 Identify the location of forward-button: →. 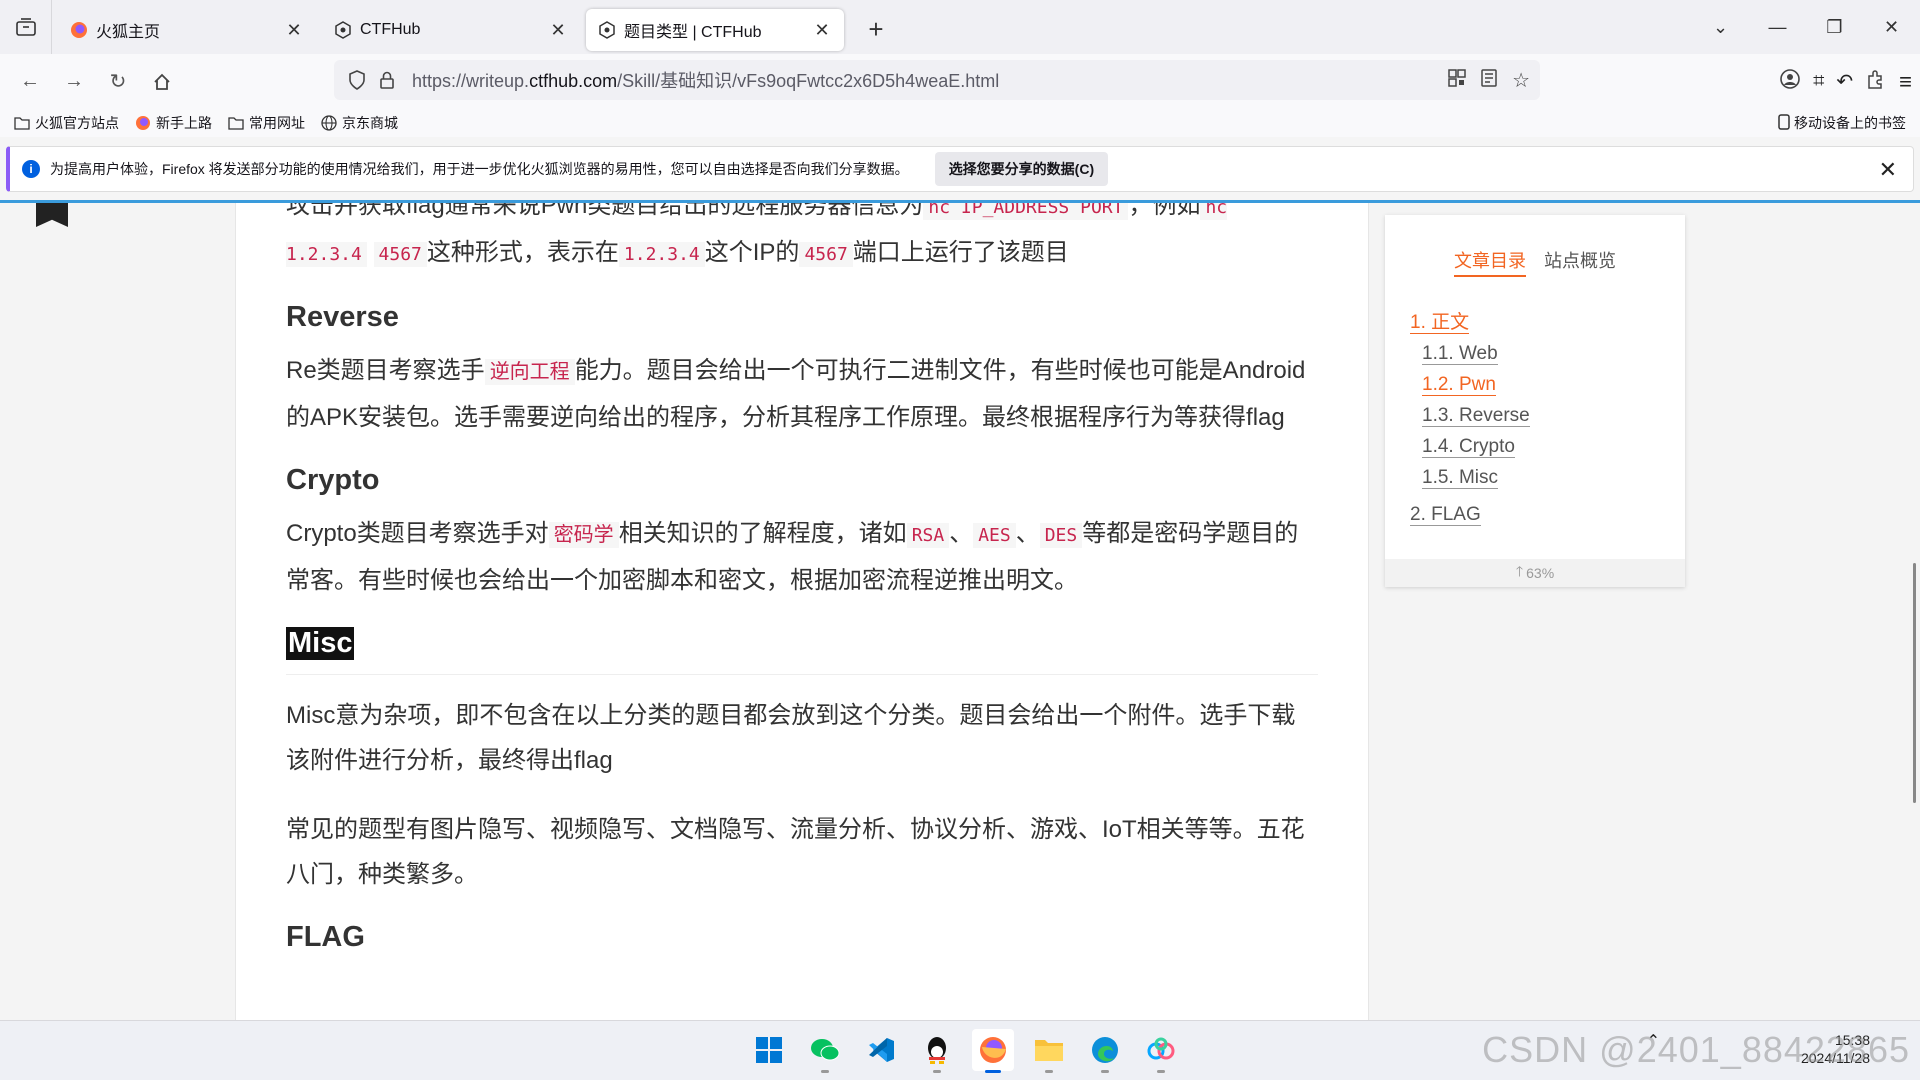
(74, 82).